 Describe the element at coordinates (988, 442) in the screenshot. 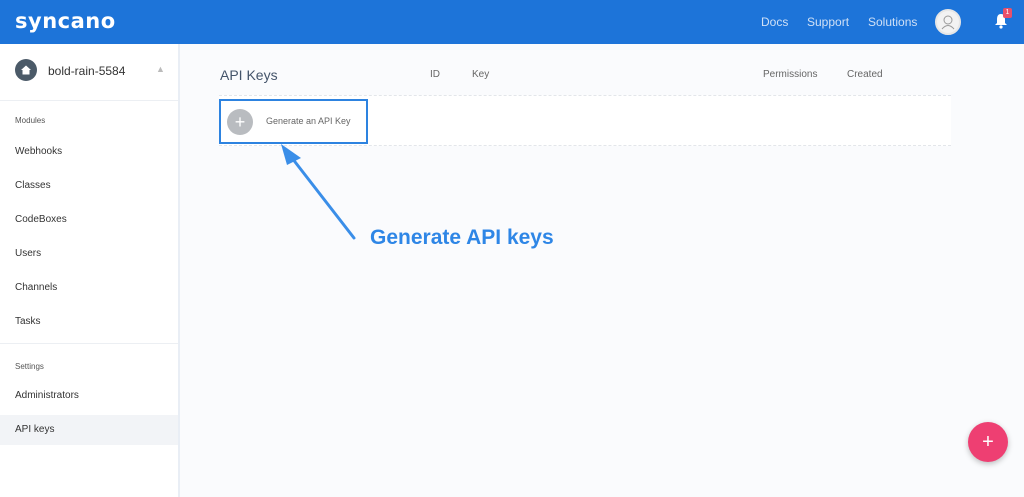

I see `add-button: +` at that location.